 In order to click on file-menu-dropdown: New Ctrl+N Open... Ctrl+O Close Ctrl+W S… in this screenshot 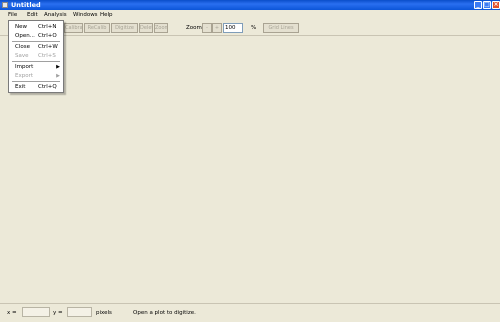, I will do `click(36, 56)`.